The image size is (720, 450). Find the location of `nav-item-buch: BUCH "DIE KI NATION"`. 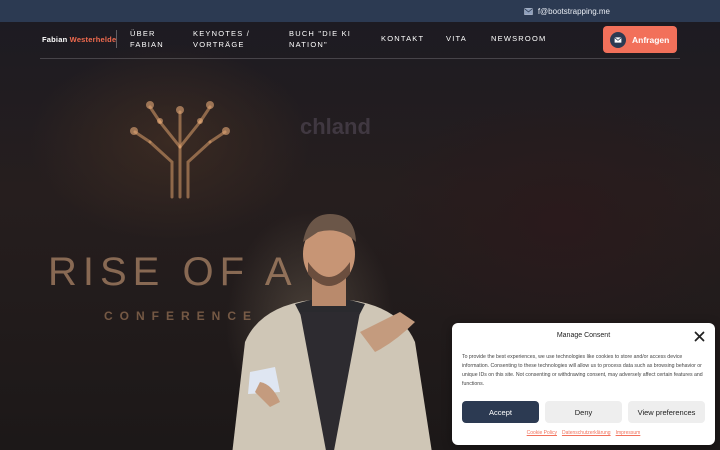

nav-item-buch: BUCH "DIE KI NATION" is located at coordinates (320, 39).